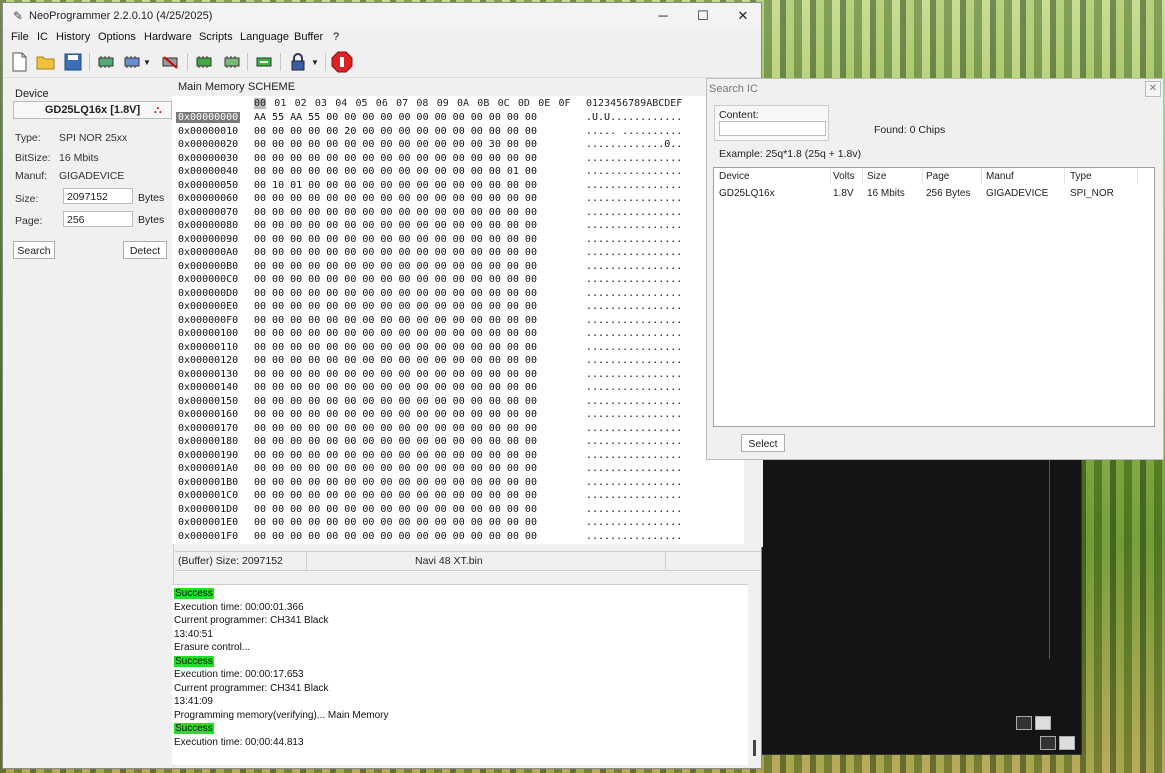 The height and width of the screenshot is (773, 1165). I want to click on tab-scheme: SCHEME, so click(271, 87).